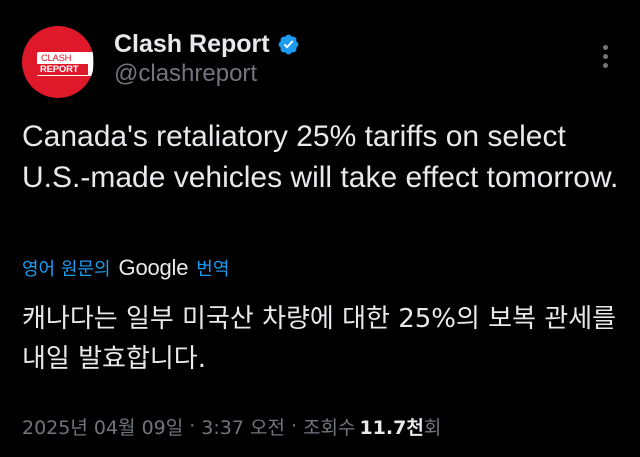  What do you see at coordinates (185, 74) in the screenshot?
I see `author-handle: @clashreport` at bounding box center [185, 74].